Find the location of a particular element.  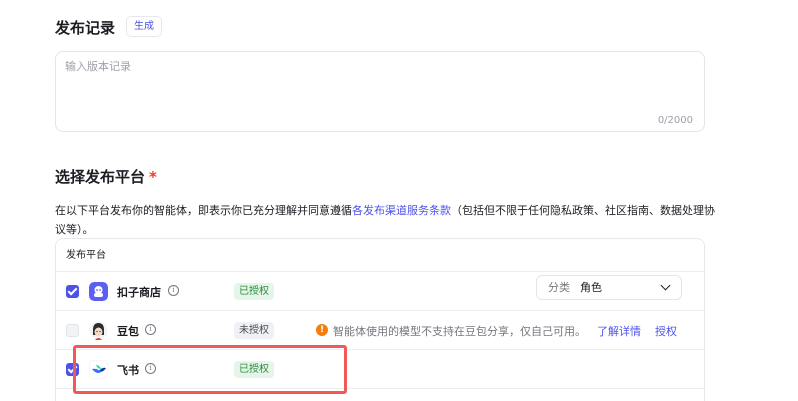

platform-name: 豆包 is located at coordinates (128, 331).